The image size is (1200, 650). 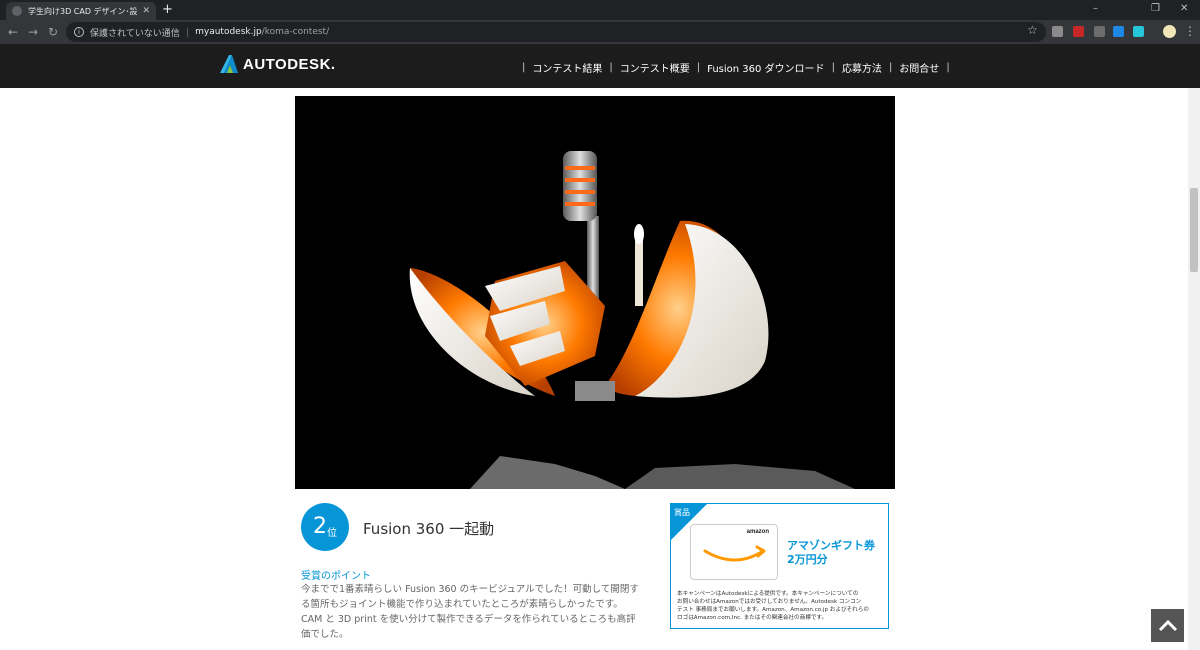 What do you see at coordinates (1169, 31) in the screenshot?
I see `profile-avatar` at bounding box center [1169, 31].